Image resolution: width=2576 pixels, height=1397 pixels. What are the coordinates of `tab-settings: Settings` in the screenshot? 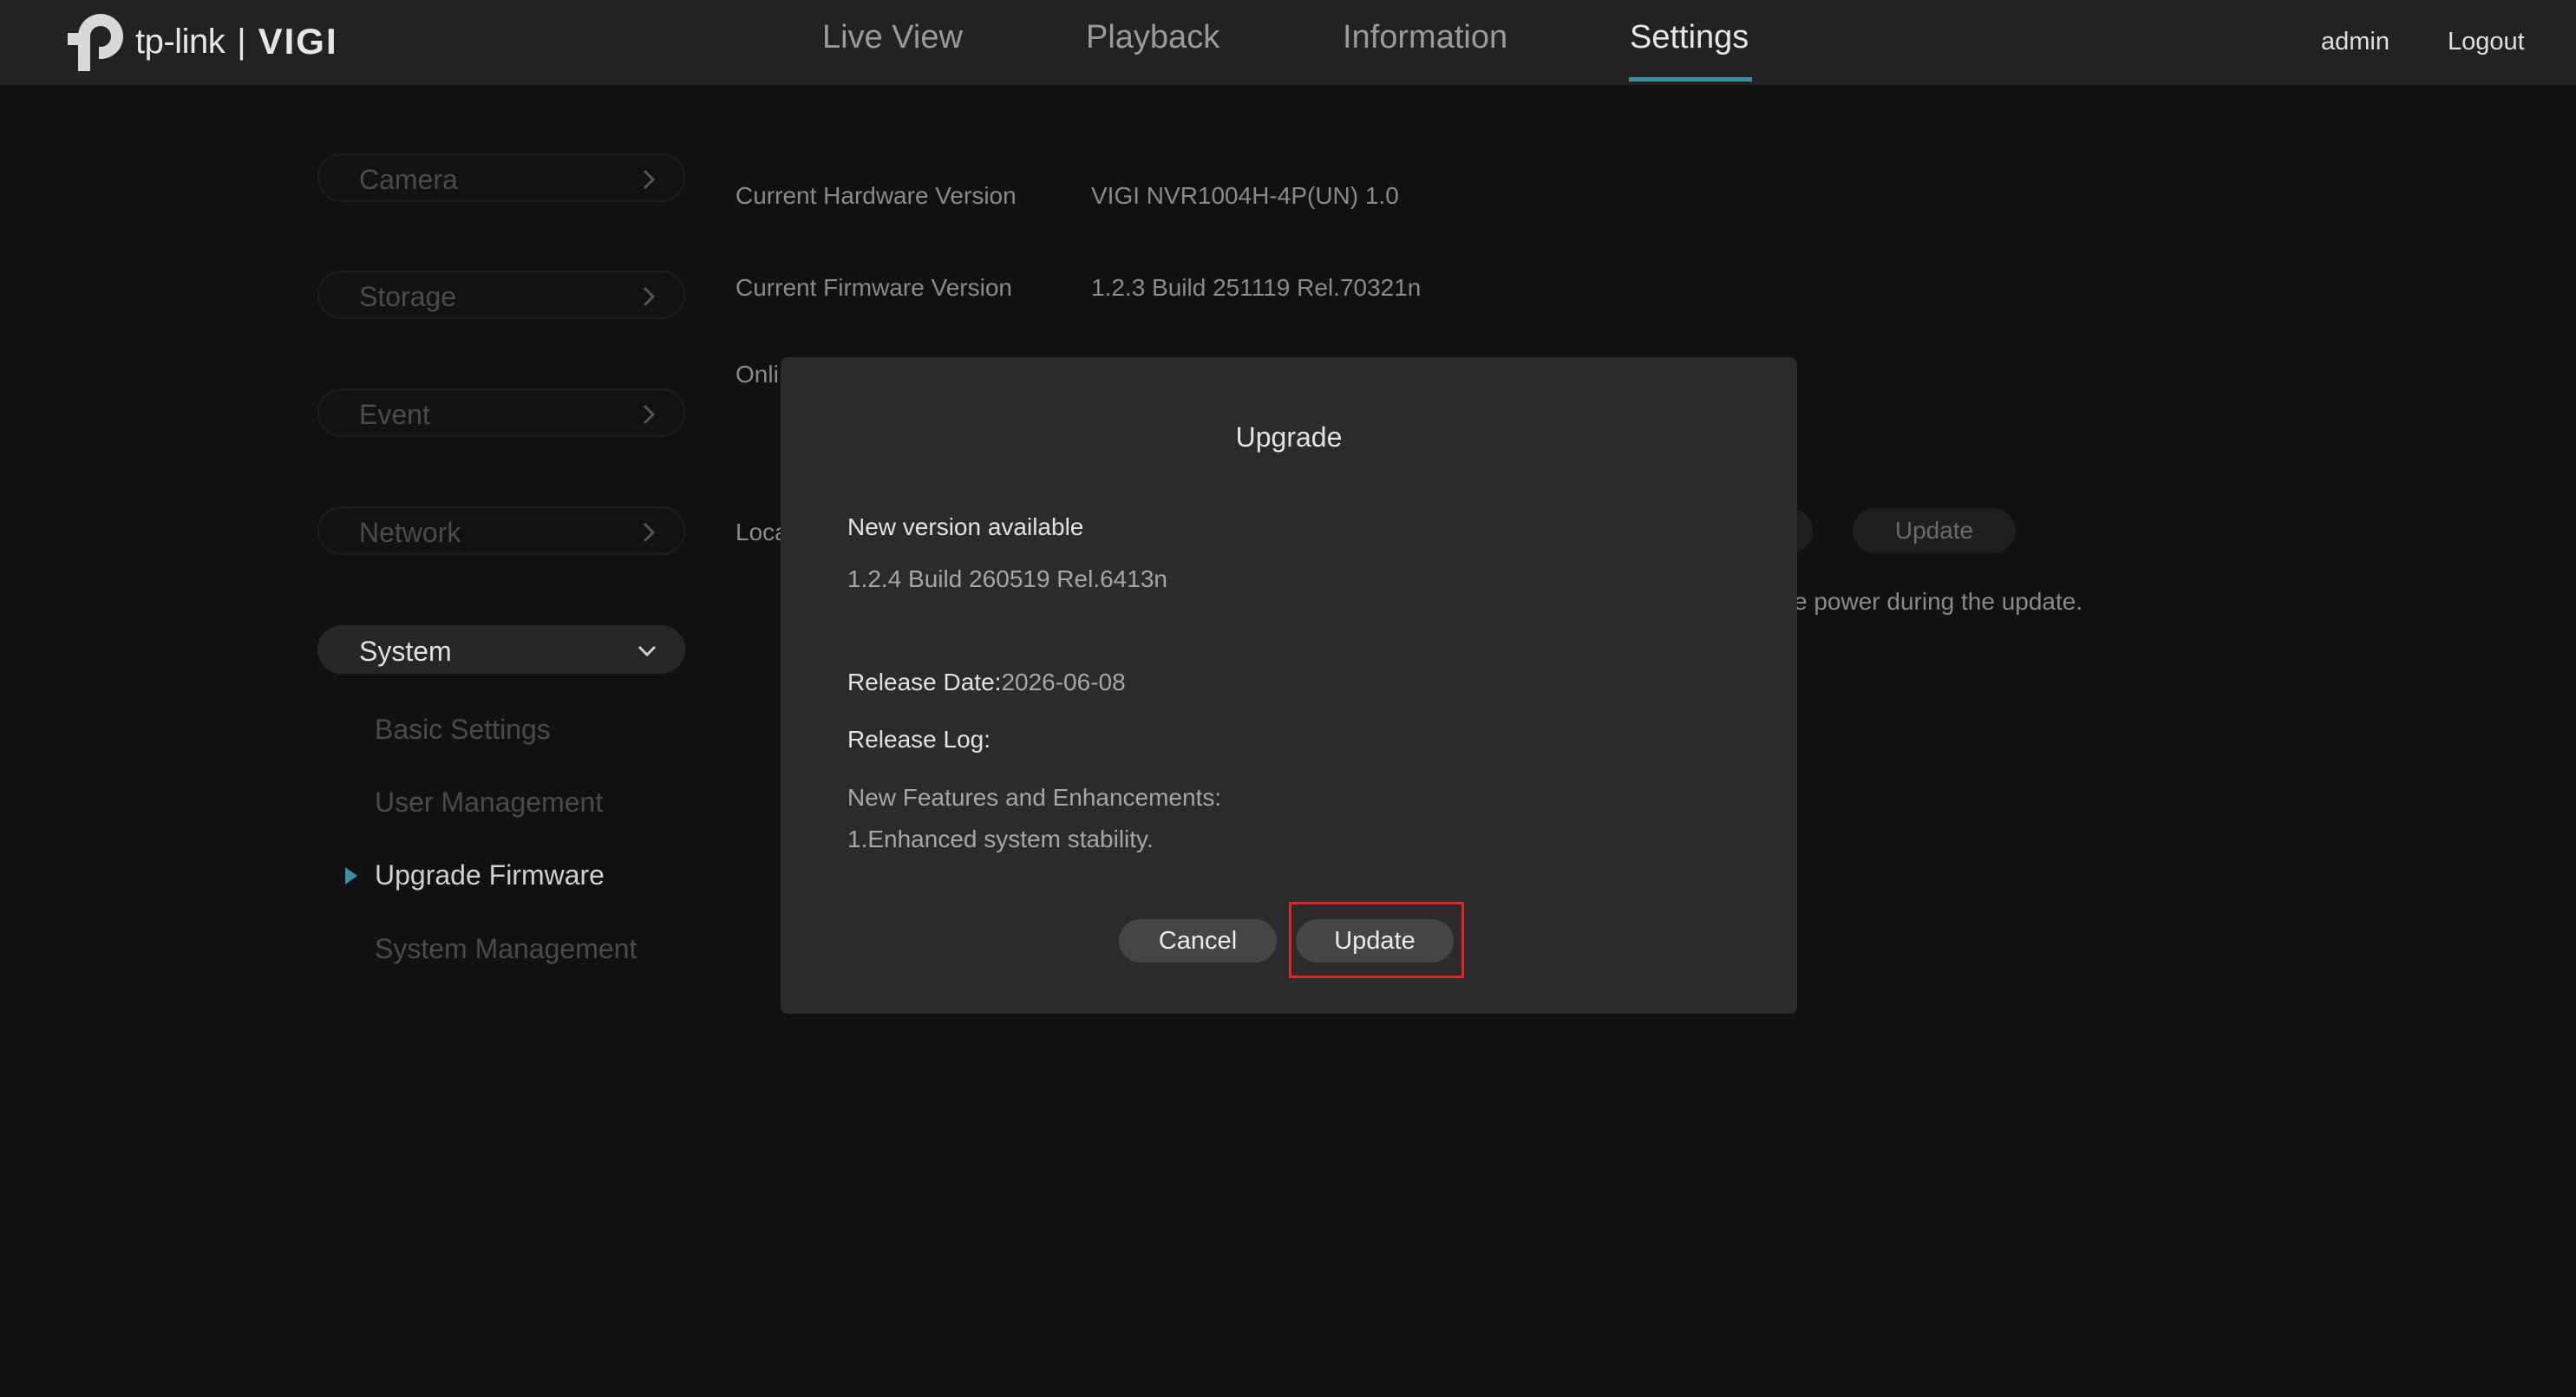 It's located at (1689, 38).